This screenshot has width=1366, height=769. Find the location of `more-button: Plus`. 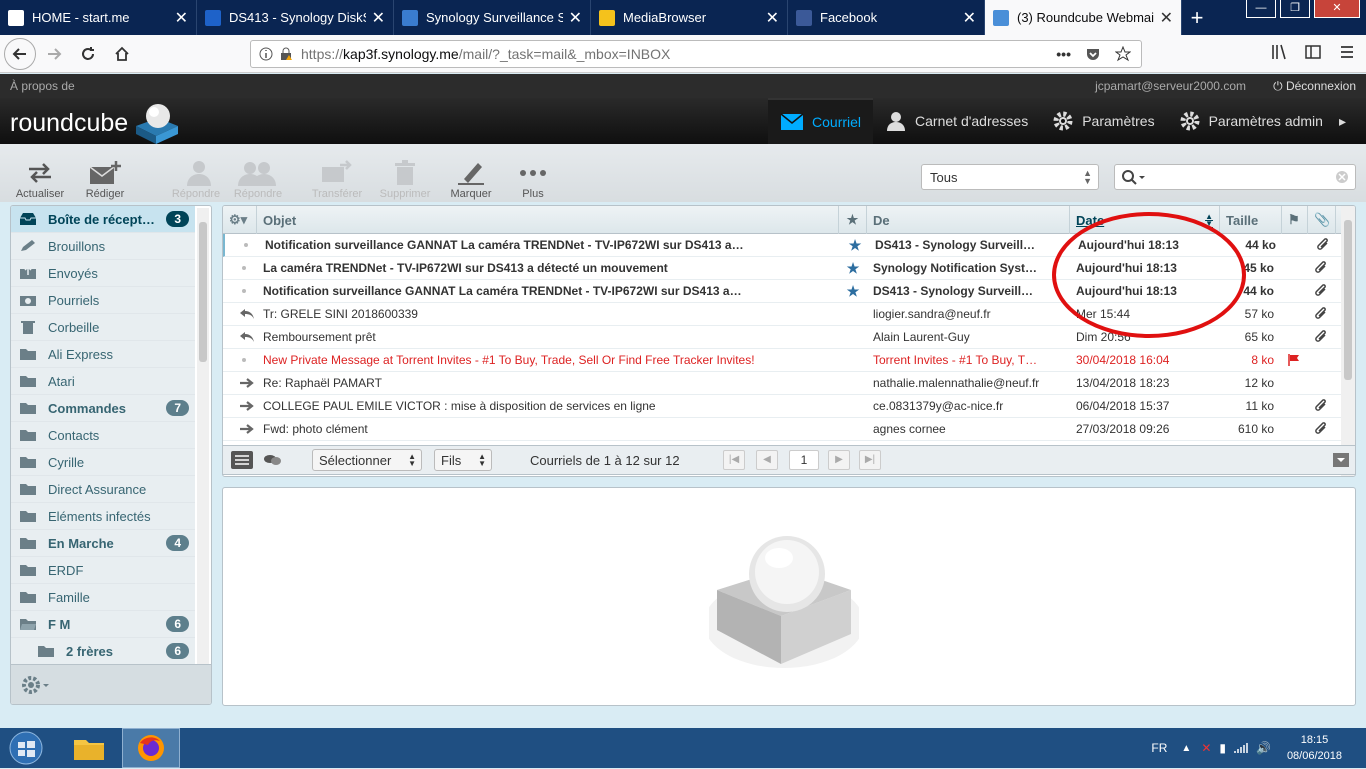

more-button: Plus is located at coordinates (533, 179).